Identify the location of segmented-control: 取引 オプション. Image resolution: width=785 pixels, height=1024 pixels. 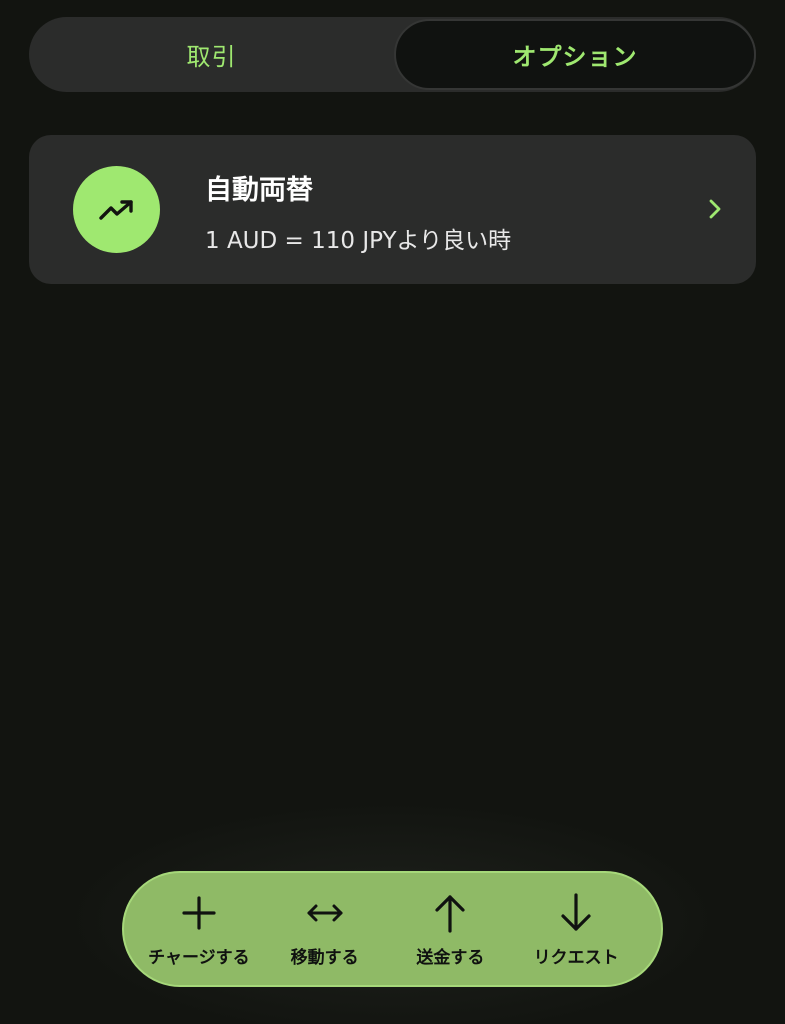
(392, 54).